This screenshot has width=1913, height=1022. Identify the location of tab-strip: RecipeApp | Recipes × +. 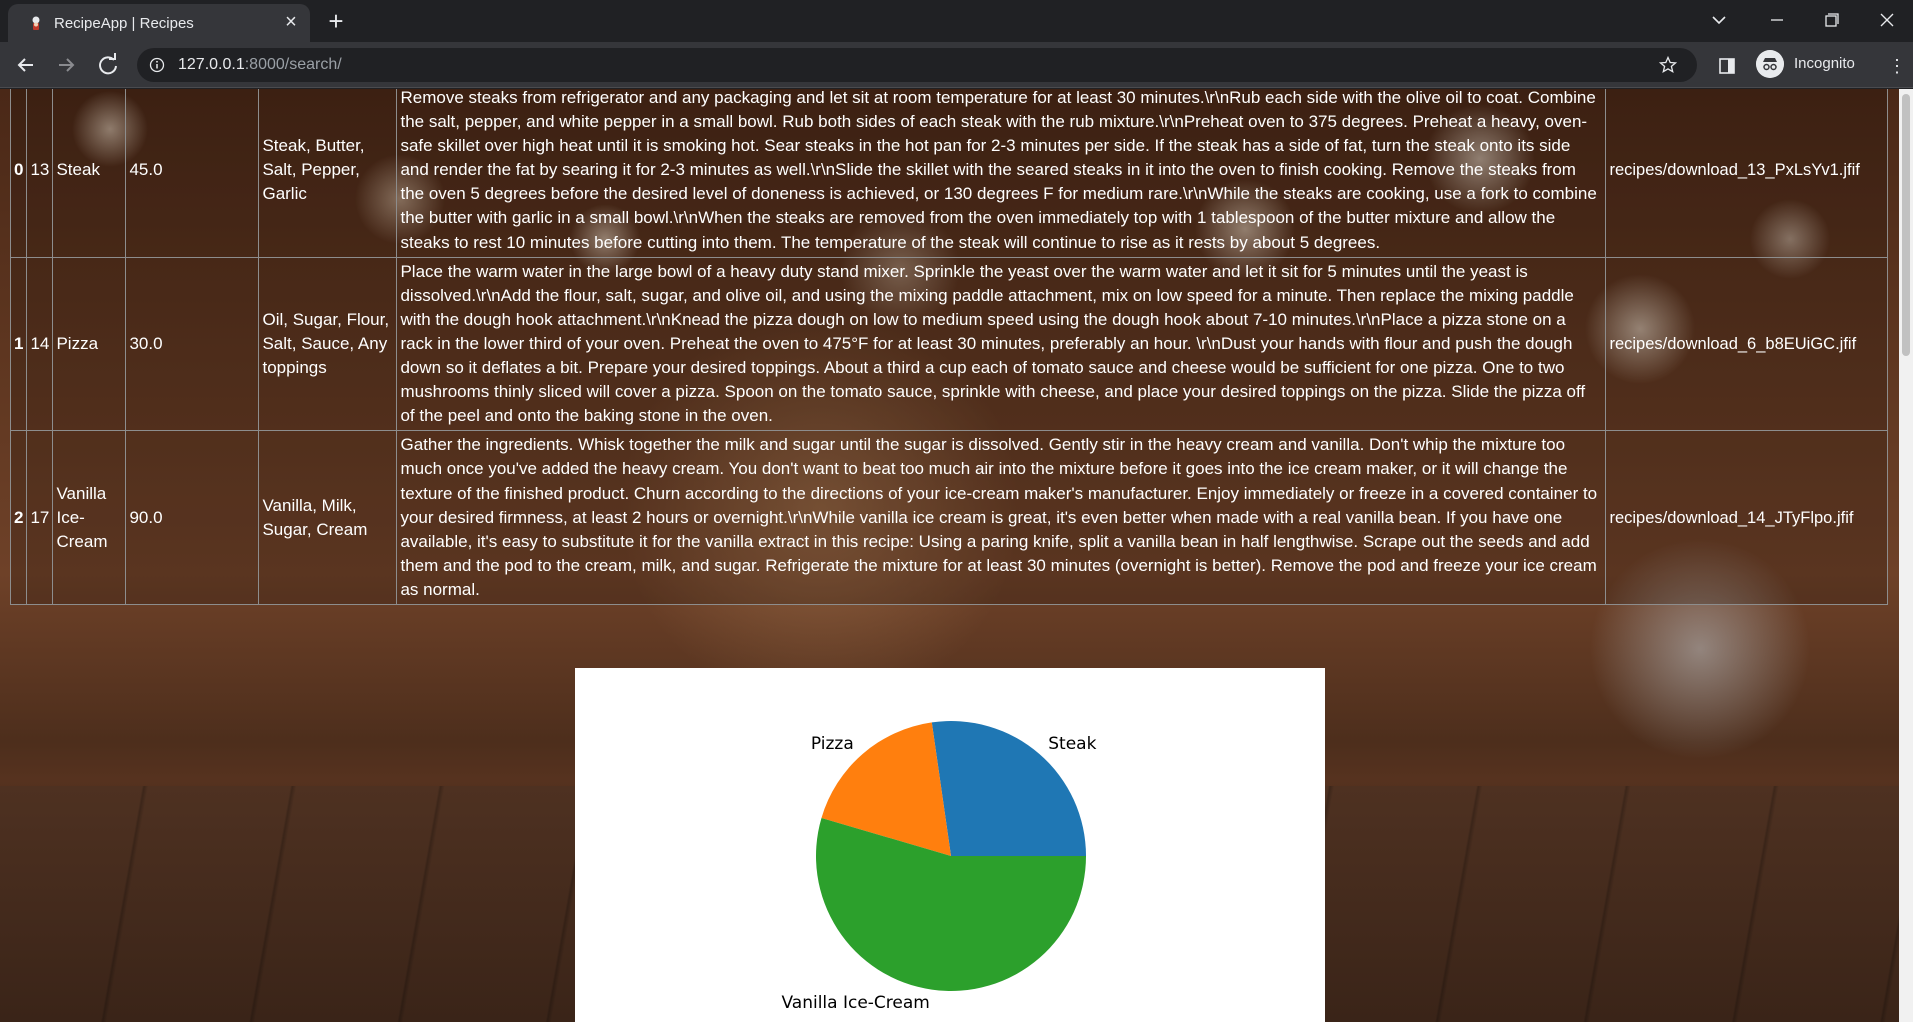
(956, 21).